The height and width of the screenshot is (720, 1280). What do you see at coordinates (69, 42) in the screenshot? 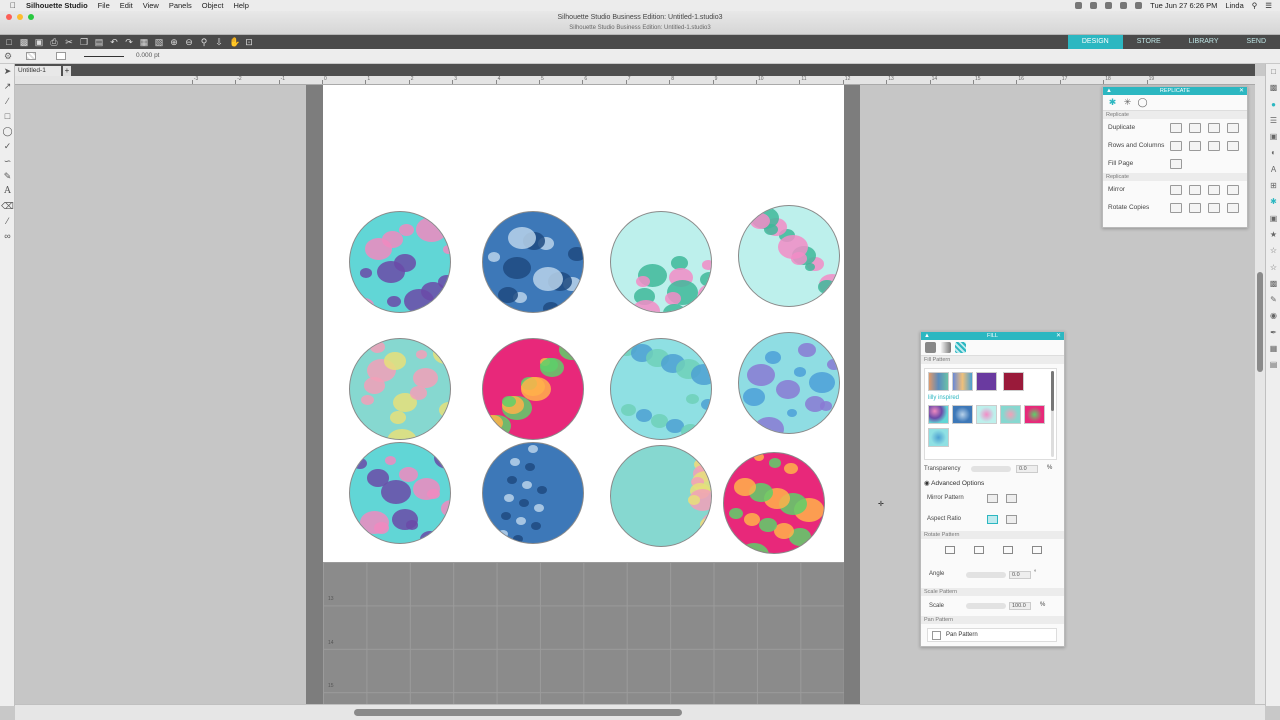
I see `cut-icon: ✂` at bounding box center [69, 42].